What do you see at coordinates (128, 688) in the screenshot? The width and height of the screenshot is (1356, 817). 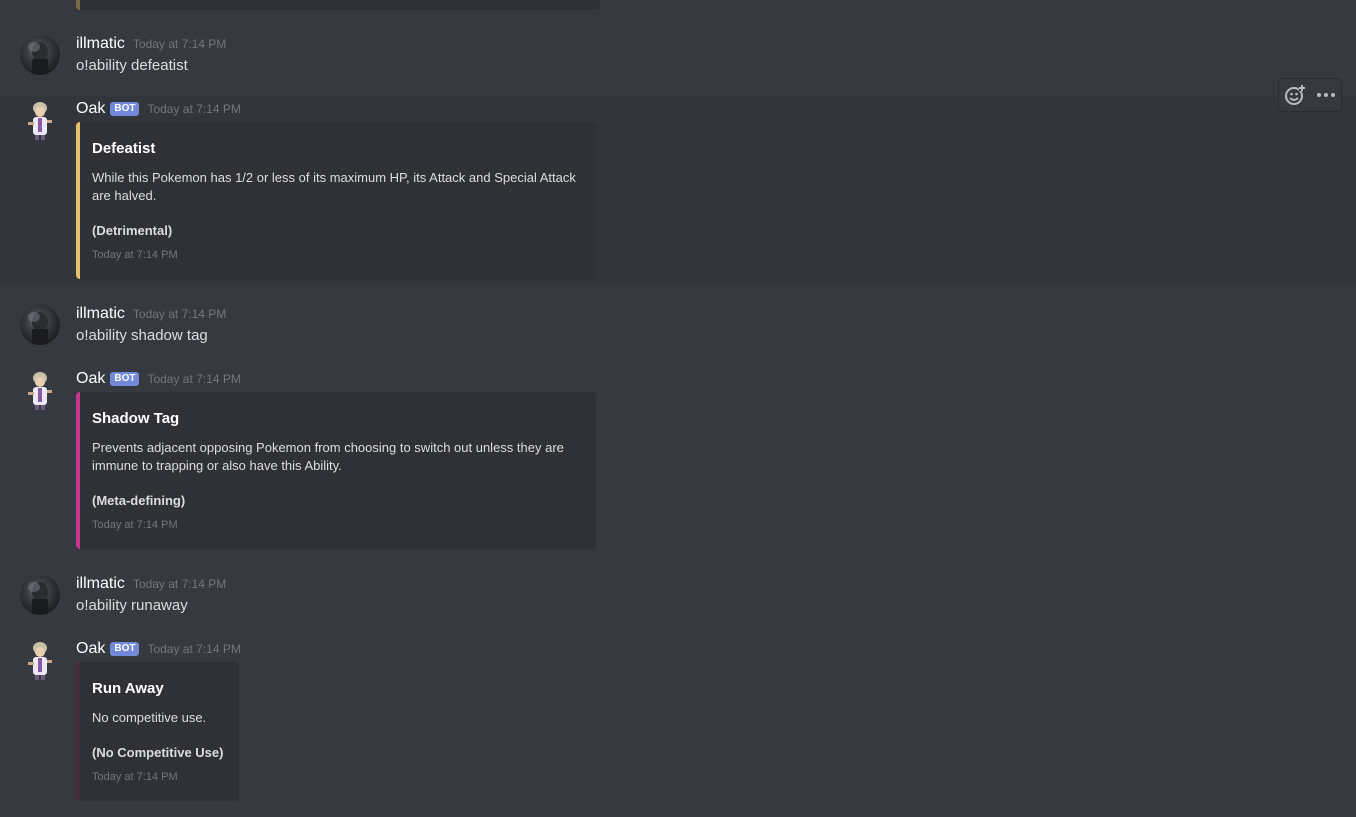 I see `embed-title: Run Away` at bounding box center [128, 688].